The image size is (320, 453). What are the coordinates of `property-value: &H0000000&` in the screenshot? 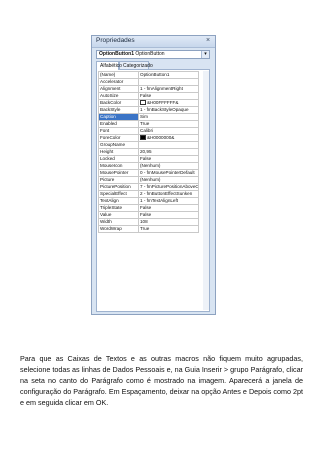 It's located at (168, 138).